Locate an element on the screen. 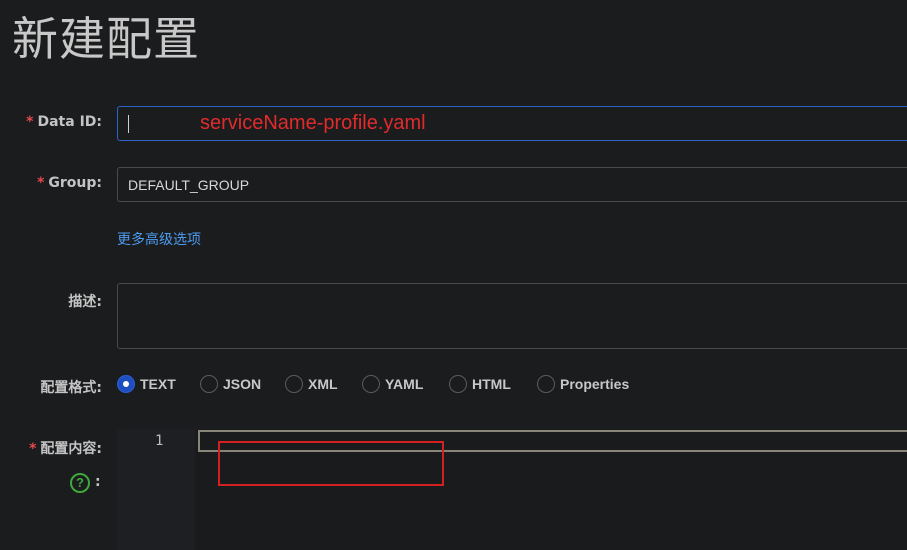 This screenshot has width=907, height=550. content-label: * 配置内容: is located at coordinates (65, 448).